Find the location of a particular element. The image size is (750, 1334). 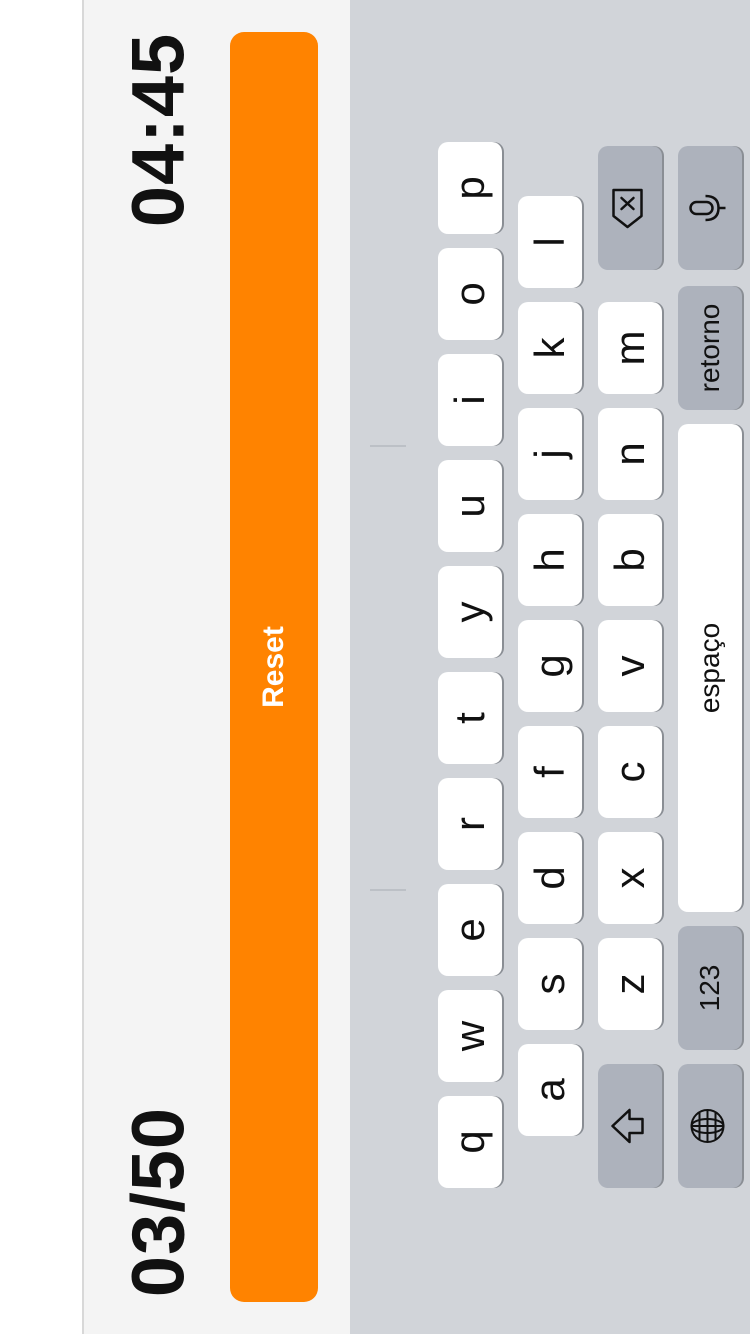

key-z: z is located at coordinates (630, 984).